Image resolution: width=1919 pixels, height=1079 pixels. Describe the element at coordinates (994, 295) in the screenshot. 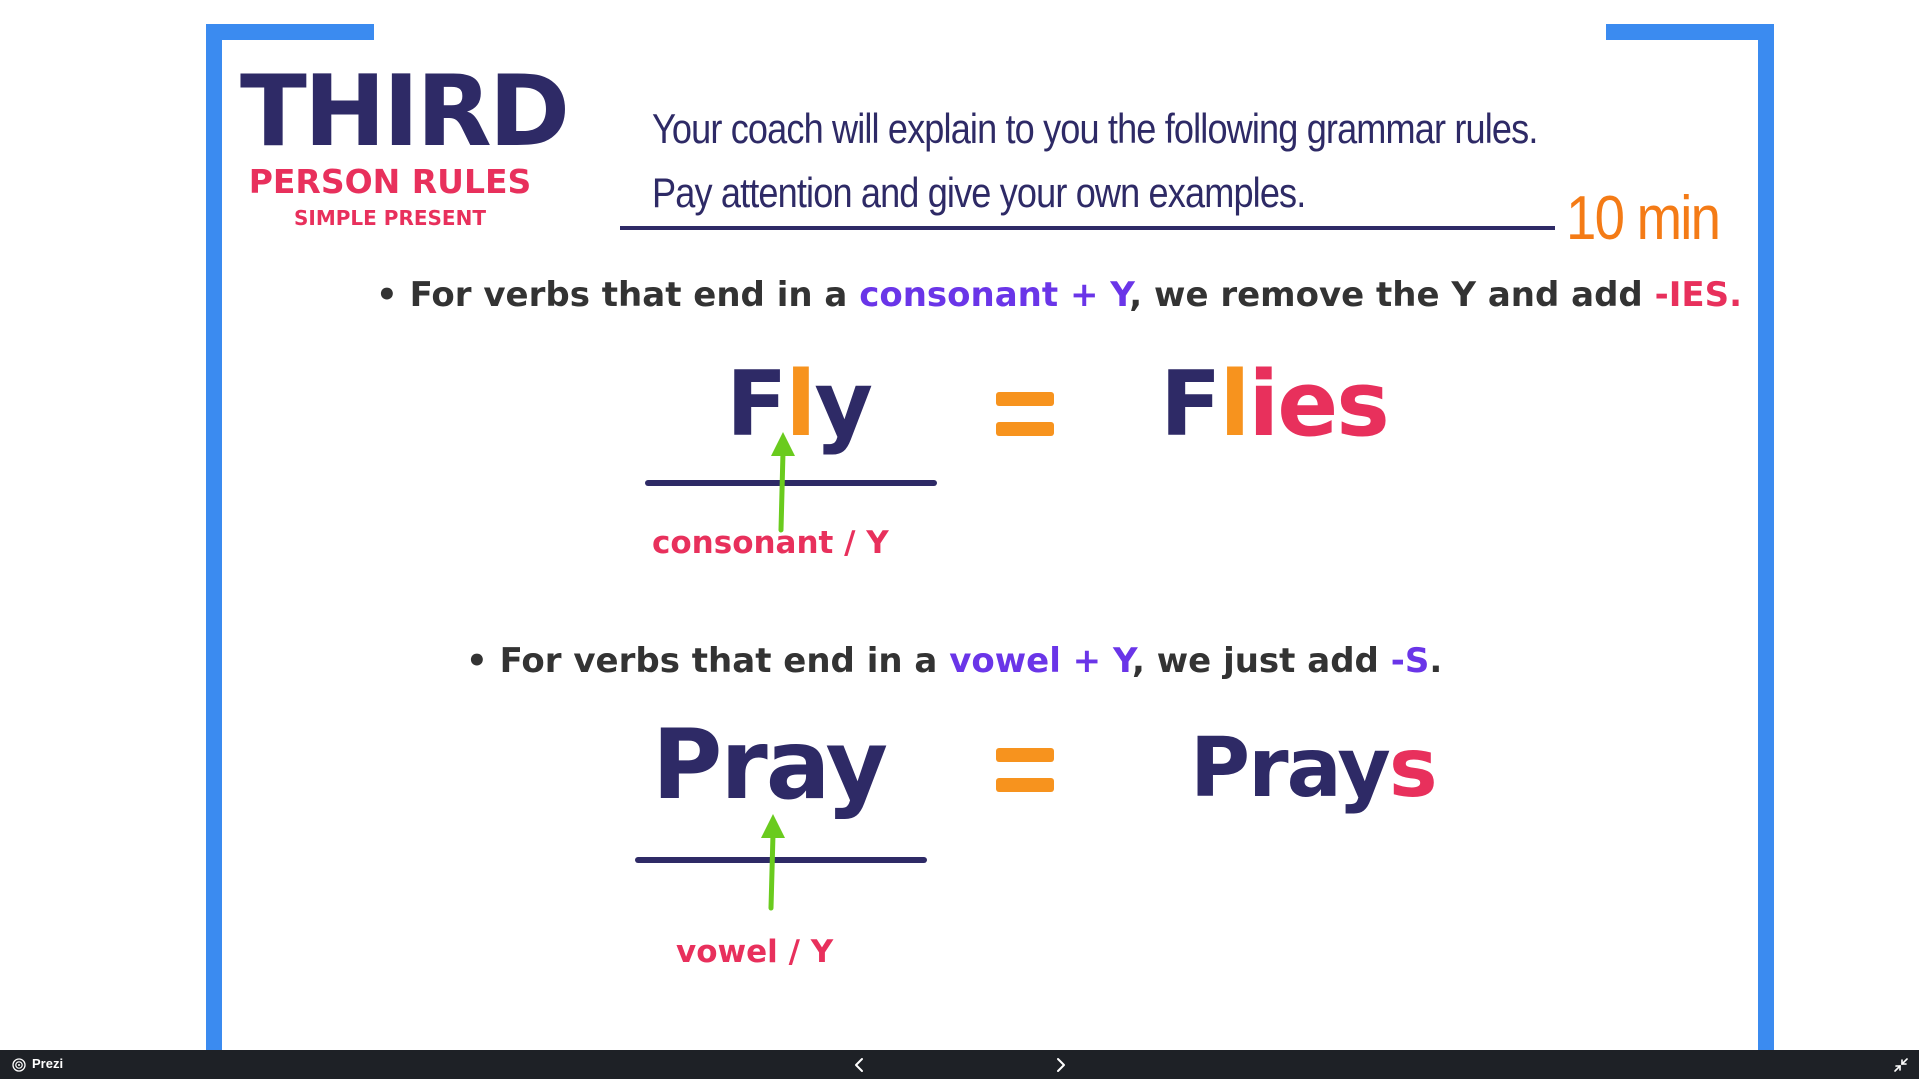

I see `rule-highlight-consonant: consonant + Y` at that location.